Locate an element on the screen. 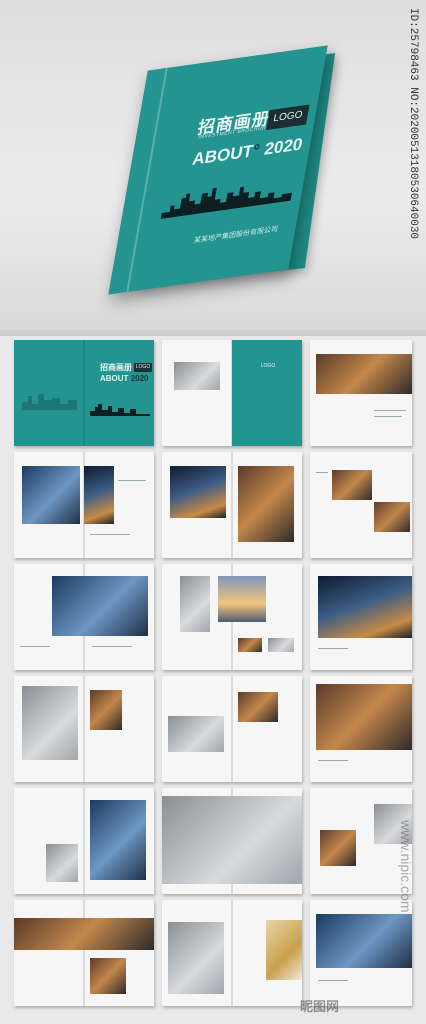 The image size is (426, 1024). spread-5a is located at coordinates (84, 841).